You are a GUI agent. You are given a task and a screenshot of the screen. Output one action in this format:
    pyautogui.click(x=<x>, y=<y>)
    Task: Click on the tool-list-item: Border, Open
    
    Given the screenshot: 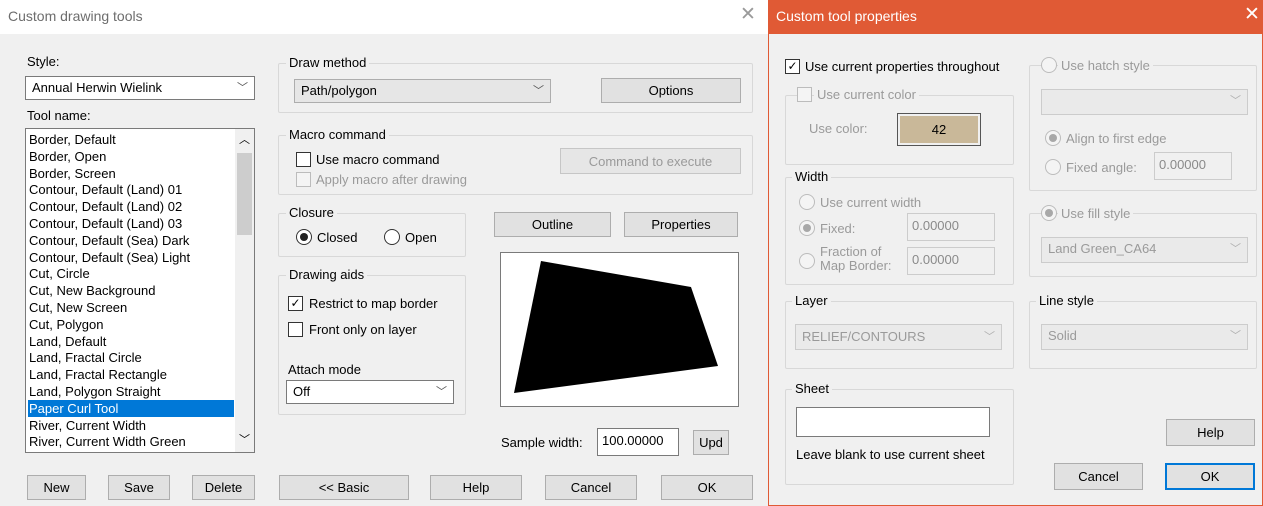 What is the action you would take?
    pyautogui.click(x=131, y=156)
    